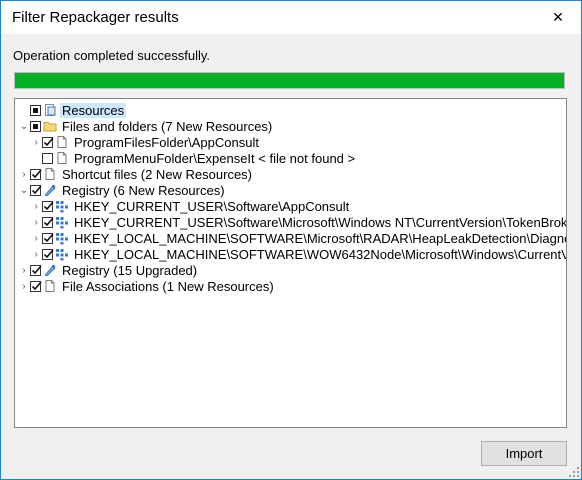 Image resolution: width=582 pixels, height=480 pixels. Describe the element at coordinates (524, 453) in the screenshot. I see `import-button: Import` at that location.